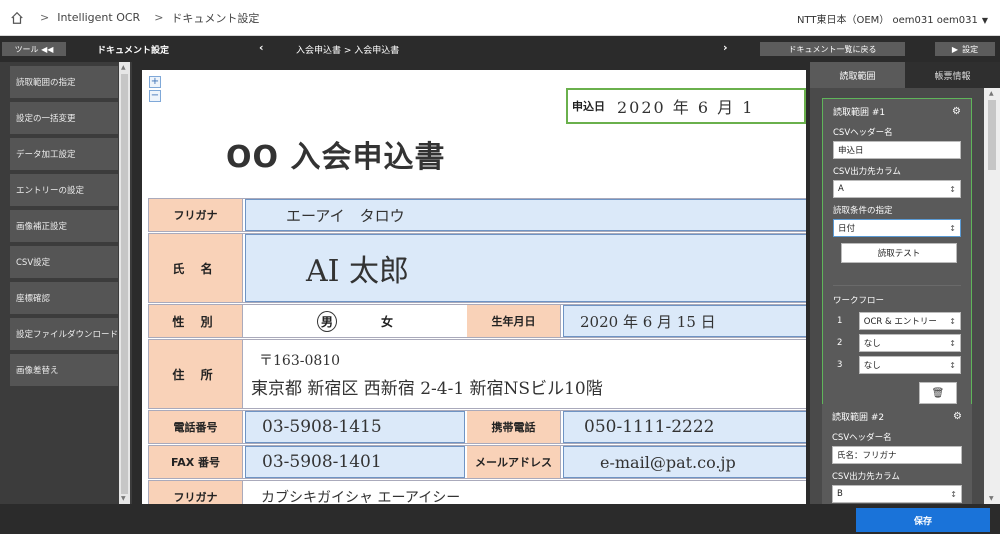 The width and height of the screenshot is (1000, 534). Describe the element at coordinates (897, 150) in the screenshot. I see `csv-header-input: 申込日` at that location.